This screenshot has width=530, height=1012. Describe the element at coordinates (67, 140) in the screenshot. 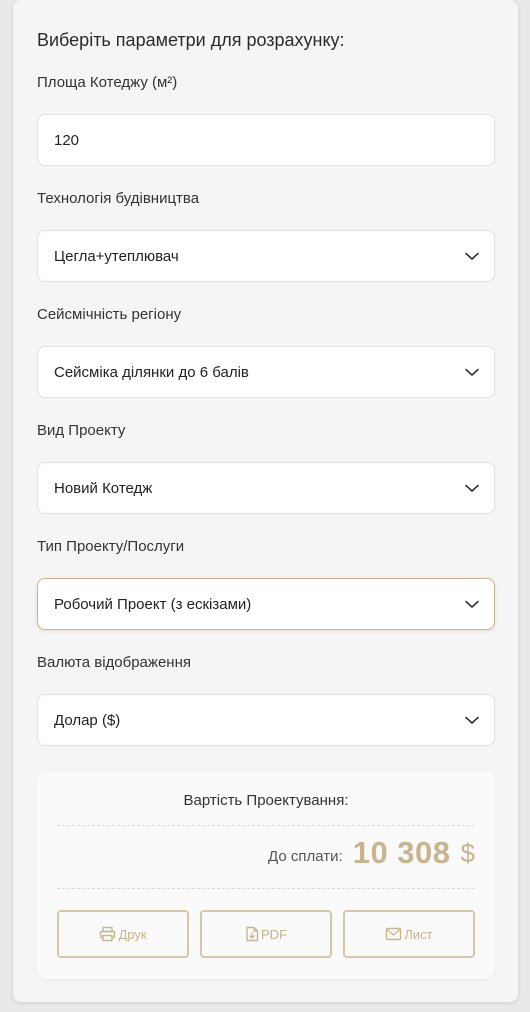

I see `area-input-value: 120` at that location.